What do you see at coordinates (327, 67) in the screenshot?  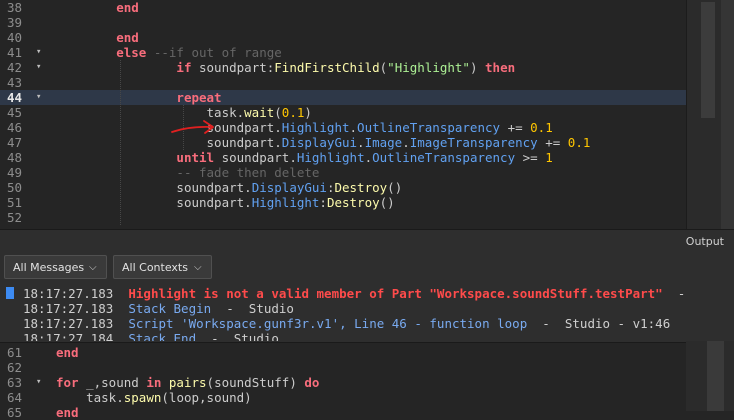 I see `code-token: FindFirstChild` at bounding box center [327, 67].